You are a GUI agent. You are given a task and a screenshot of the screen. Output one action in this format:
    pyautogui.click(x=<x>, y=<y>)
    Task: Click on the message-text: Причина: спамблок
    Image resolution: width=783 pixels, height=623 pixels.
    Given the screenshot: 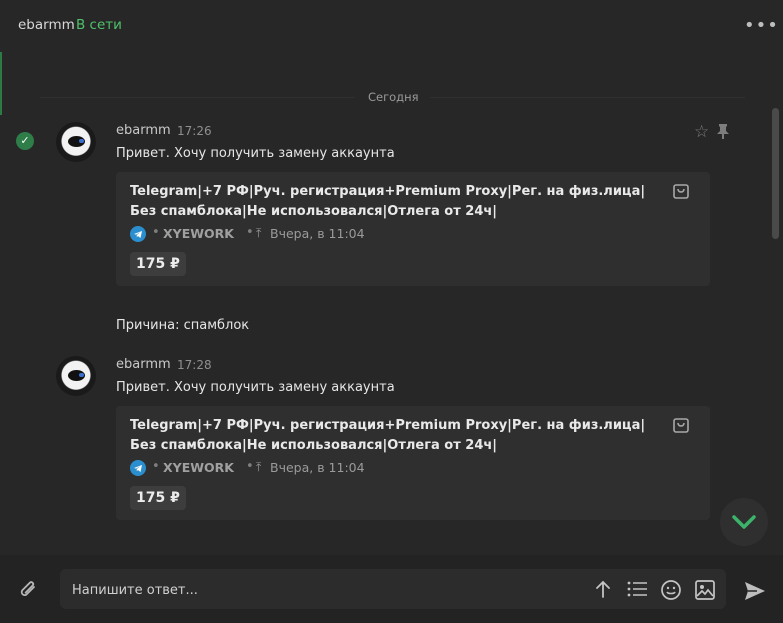 What is the action you would take?
    pyautogui.click(x=183, y=325)
    